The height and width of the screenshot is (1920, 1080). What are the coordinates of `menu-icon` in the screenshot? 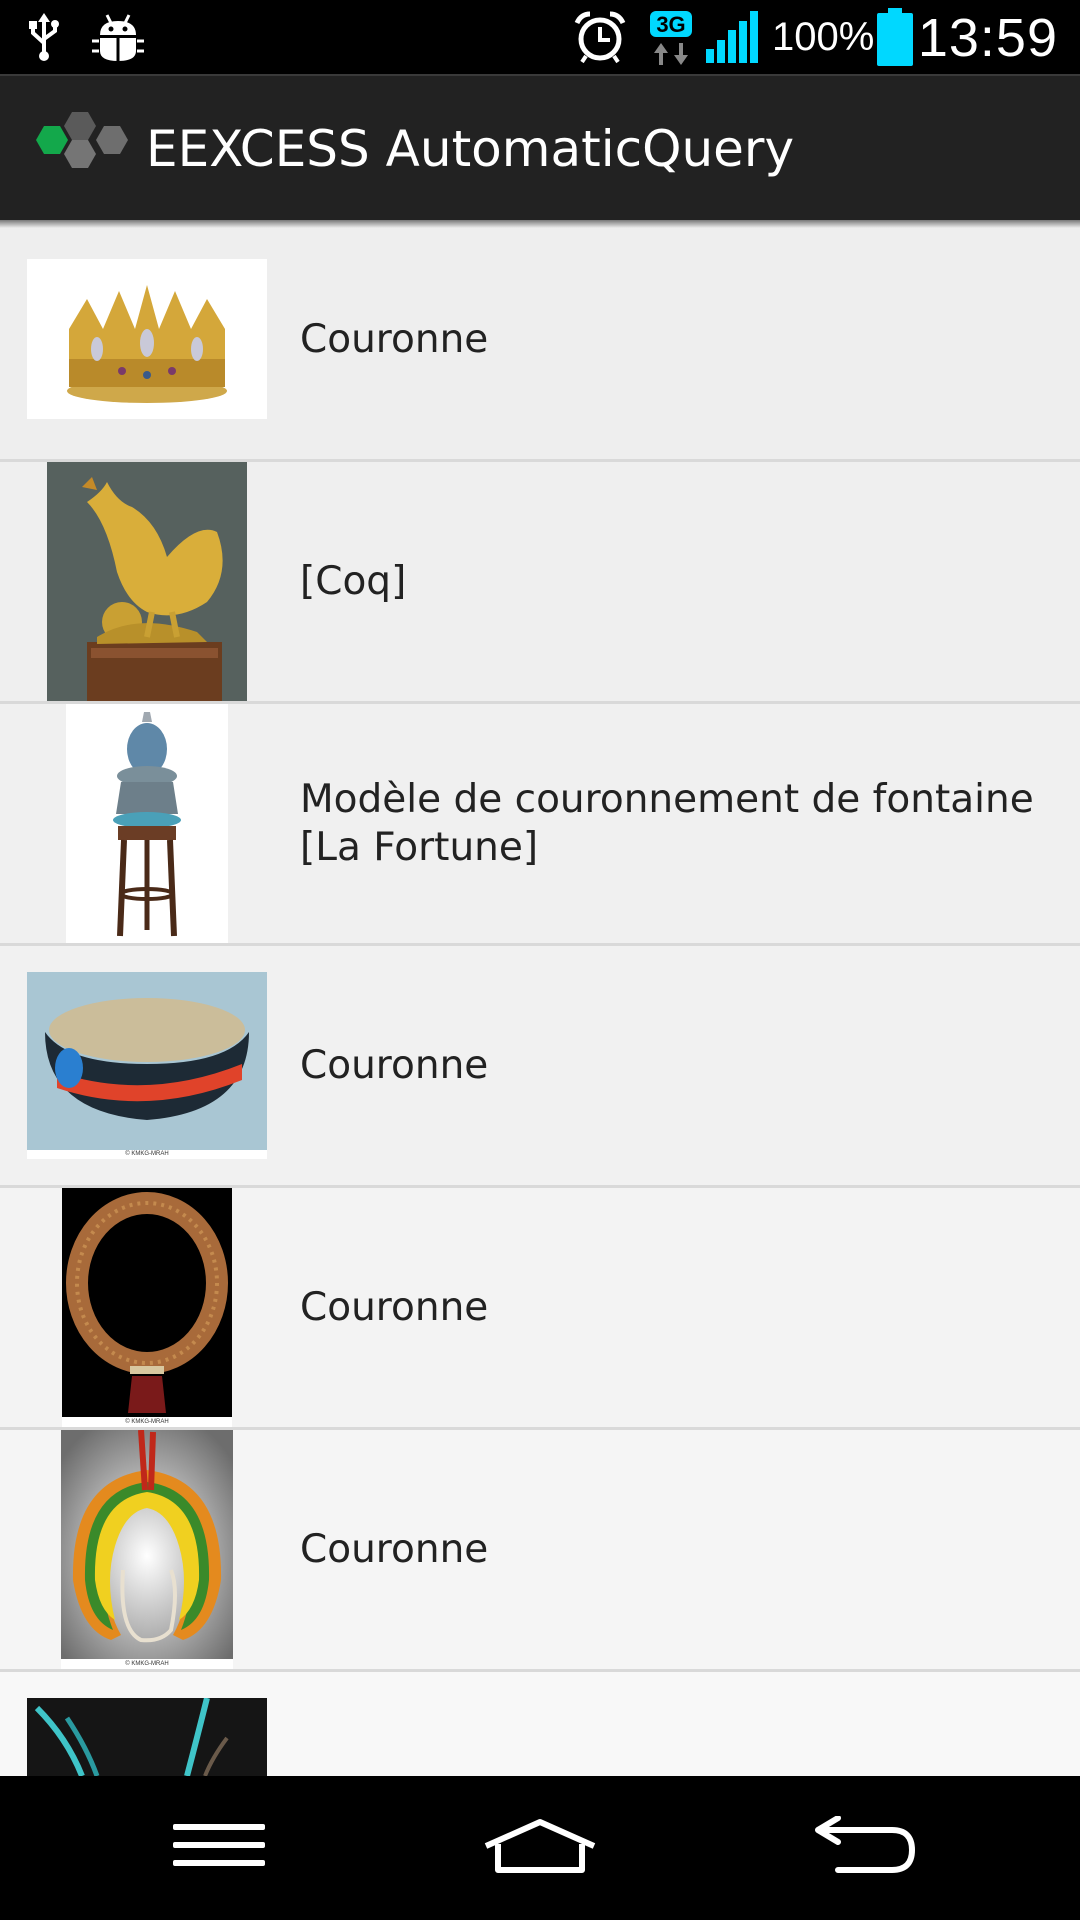 It's located at (219, 1848).